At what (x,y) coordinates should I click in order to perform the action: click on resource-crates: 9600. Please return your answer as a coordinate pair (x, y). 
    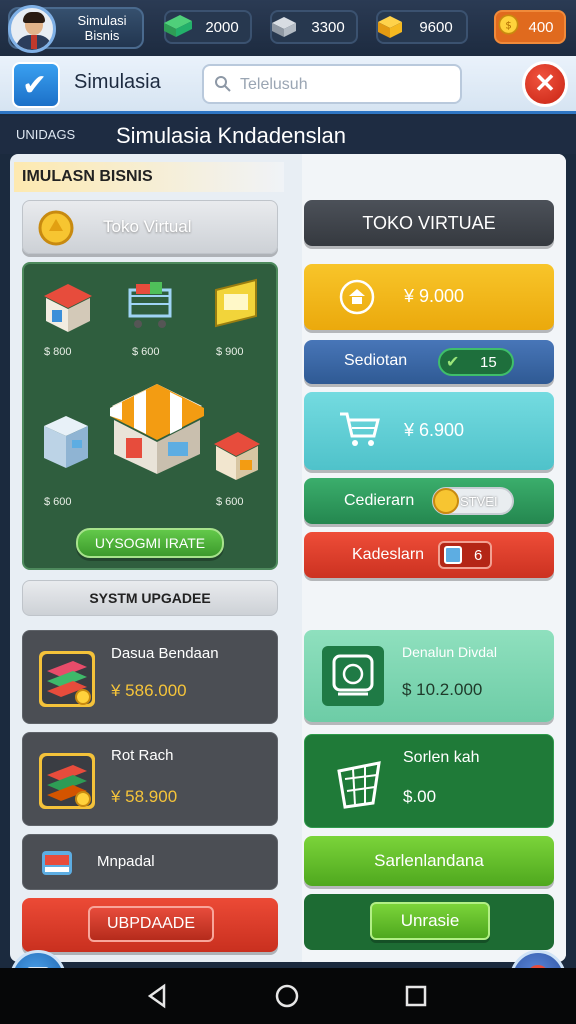
    Looking at the image, I should click on (422, 27).